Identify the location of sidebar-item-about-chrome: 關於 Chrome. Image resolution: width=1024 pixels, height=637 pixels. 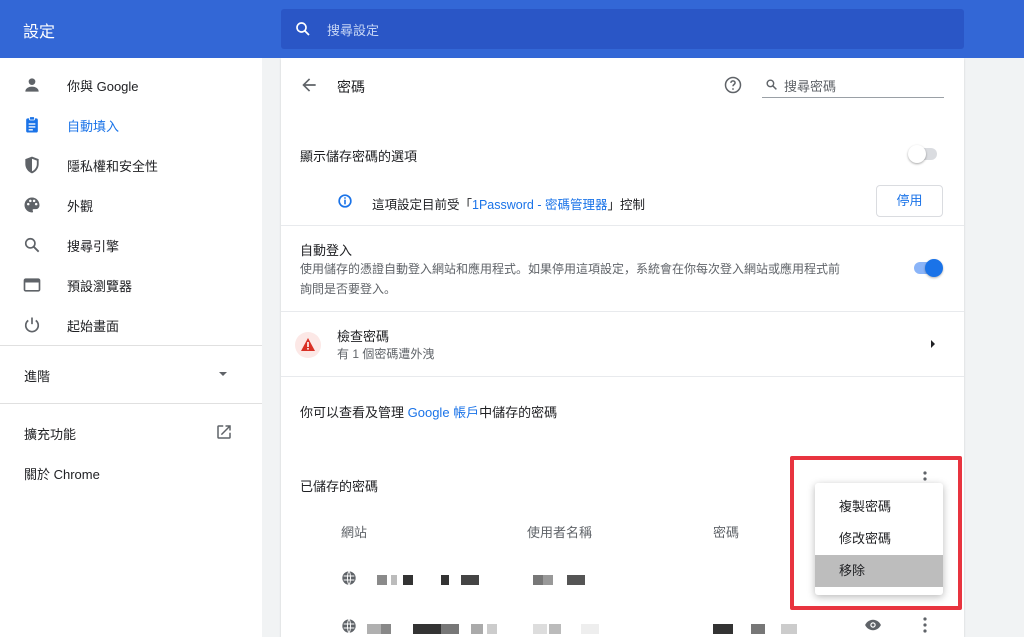
(131, 473).